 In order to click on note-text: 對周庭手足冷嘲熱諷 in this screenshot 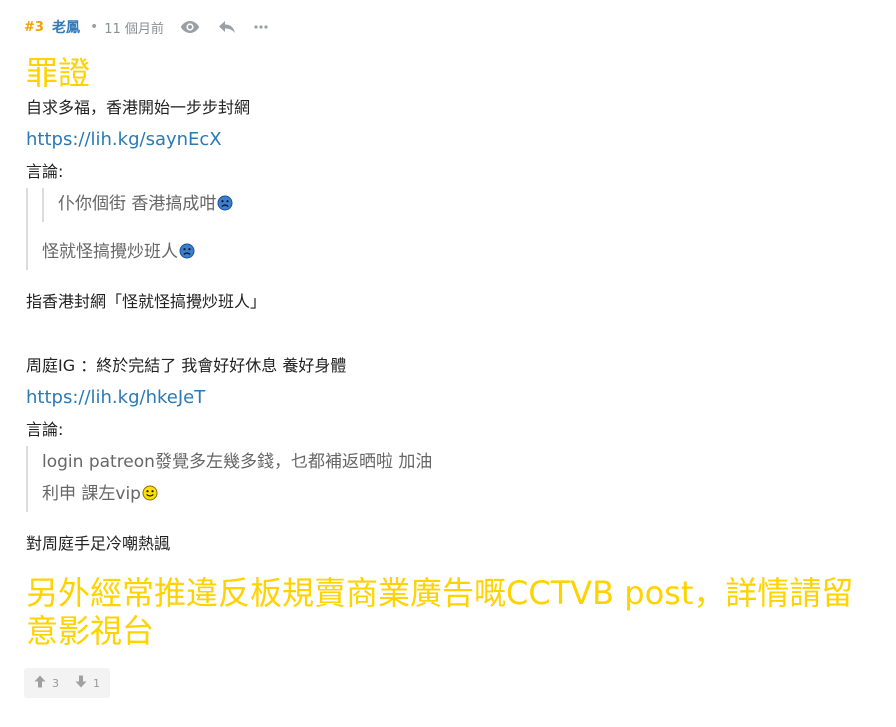, I will do `click(98, 543)`.